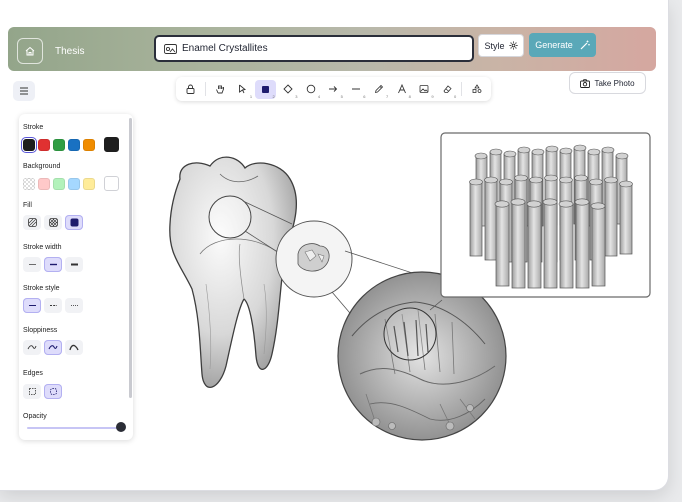  I want to click on line-tool: 6, so click(356, 89).